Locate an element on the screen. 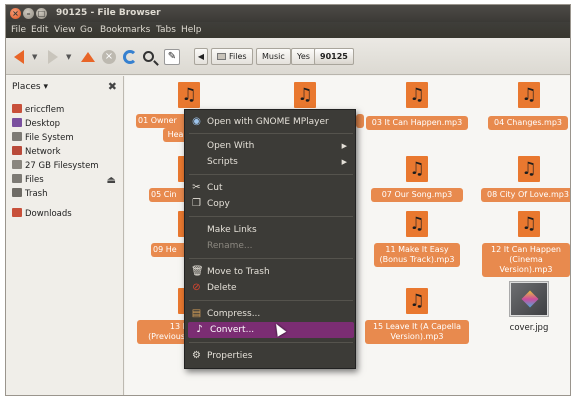  forward-button is located at coordinates (53, 56).